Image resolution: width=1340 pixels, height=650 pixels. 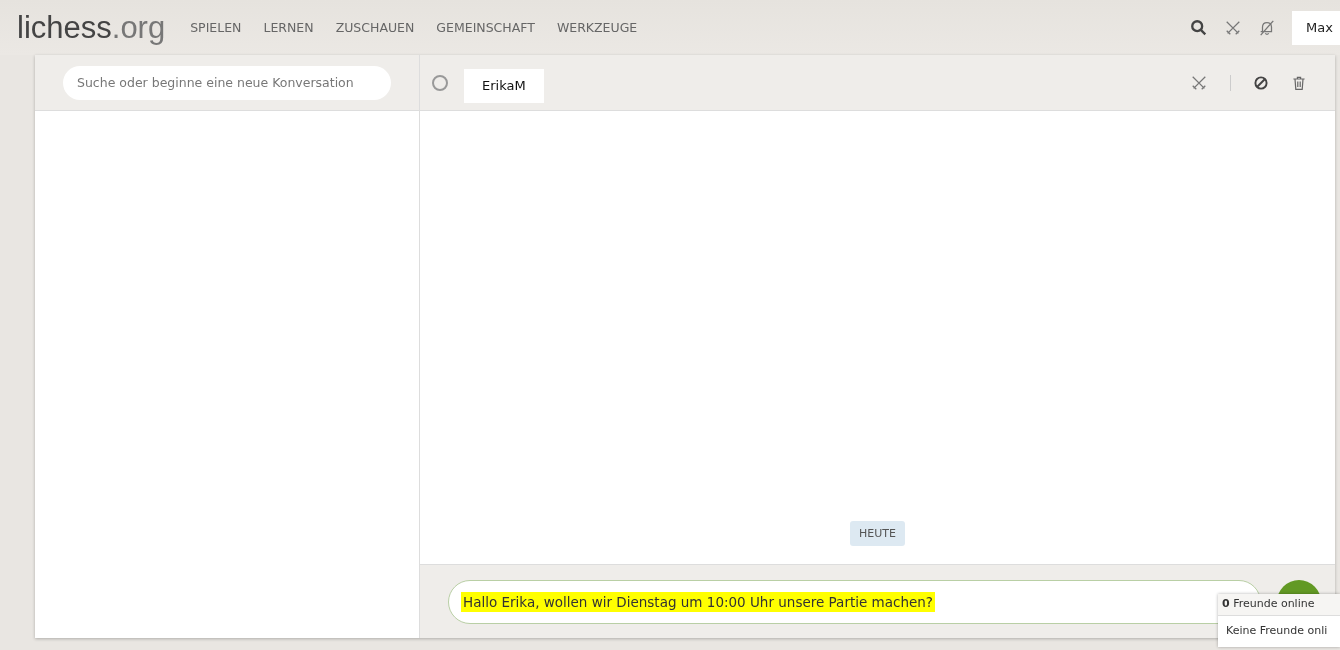 What do you see at coordinates (1277, 631) in the screenshot?
I see `no-friends-text: Keine Freunde onli` at bounding box center [1277, 631].